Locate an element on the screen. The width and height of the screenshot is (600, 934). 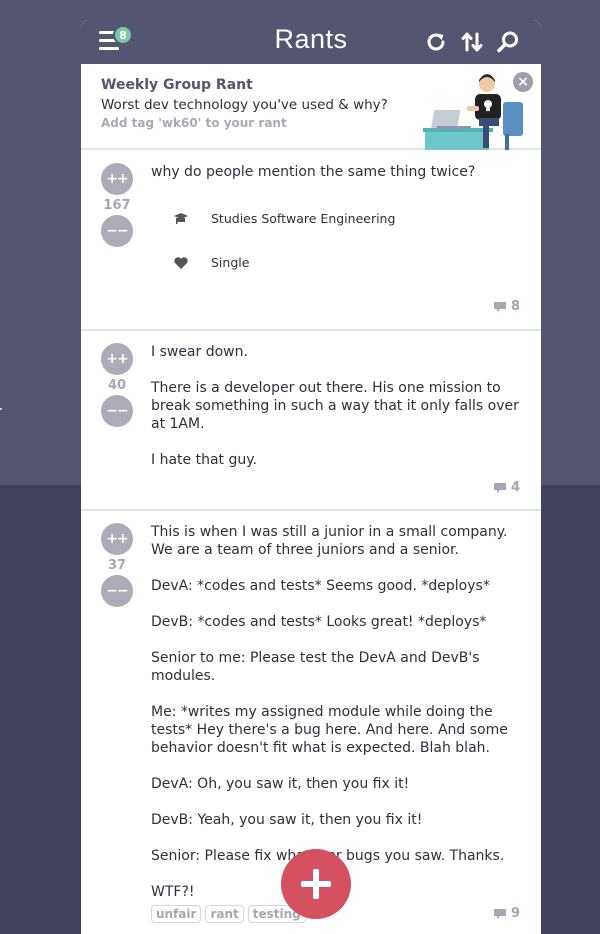
sort-icon is located at coordinates (472, 42).